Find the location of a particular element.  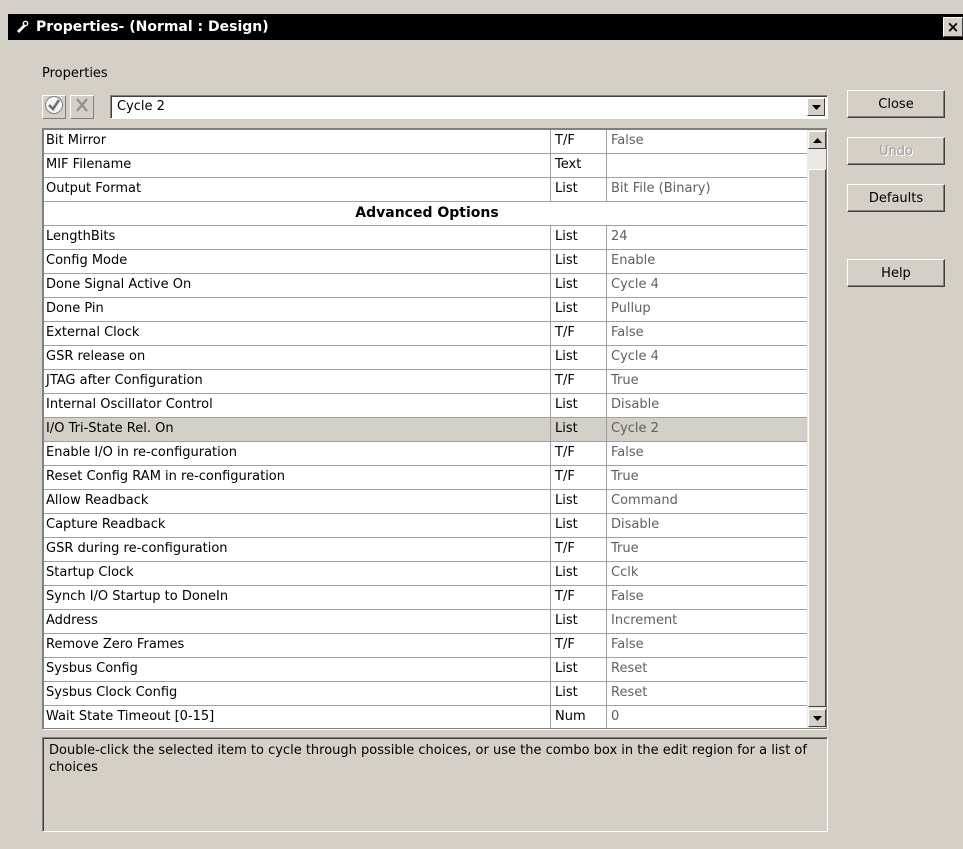

property-row: Done Pin List Pullup is located at coordinates (426, 310).